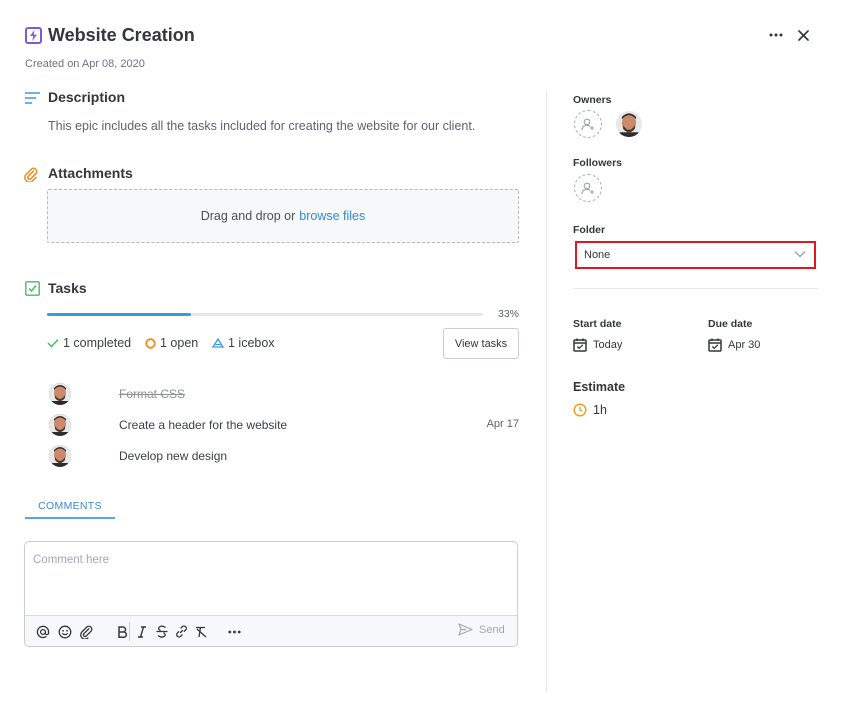 This screenshot has width=841, height=711. Describe the element at coordinates (734, 345) in the screenshot. I see `due-date-picker: Apr 30` at that location.